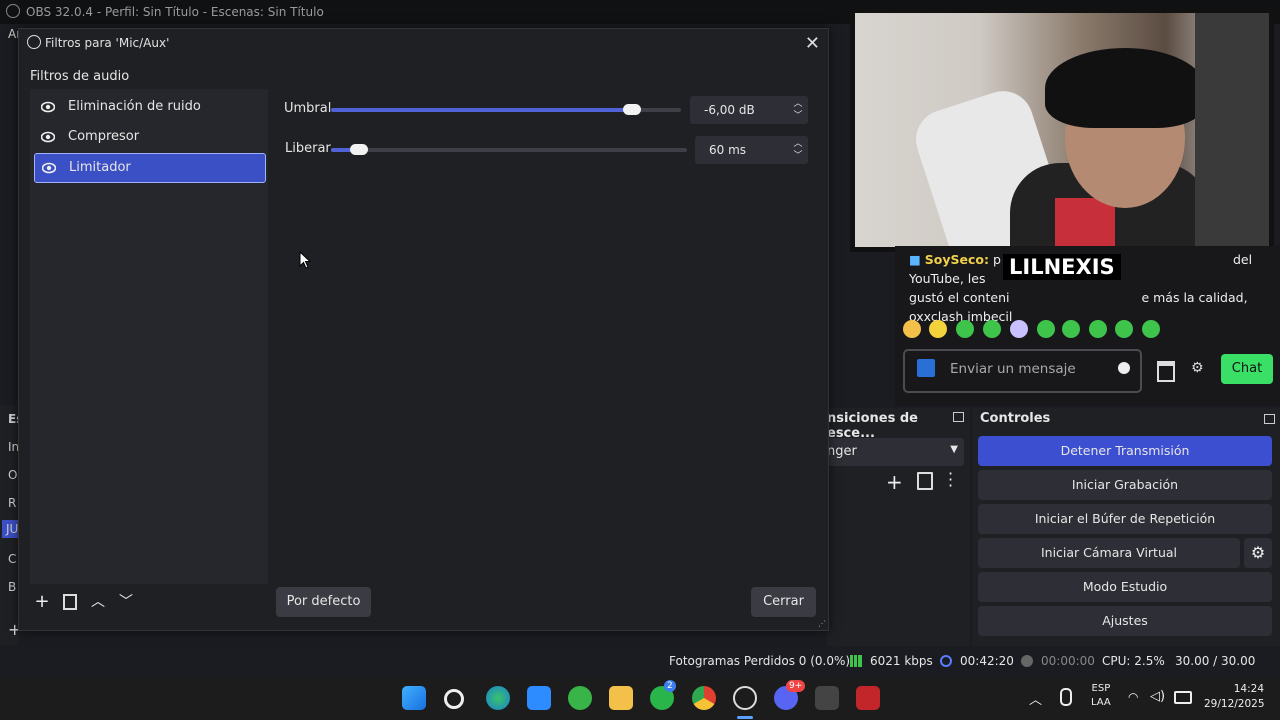  I want to click on arrow-up-icon: ︿, so click(98, 602).